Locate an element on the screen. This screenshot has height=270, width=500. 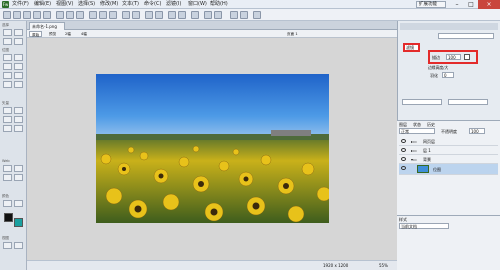
subselect-tool-icon is located at coordinates (18, 32).